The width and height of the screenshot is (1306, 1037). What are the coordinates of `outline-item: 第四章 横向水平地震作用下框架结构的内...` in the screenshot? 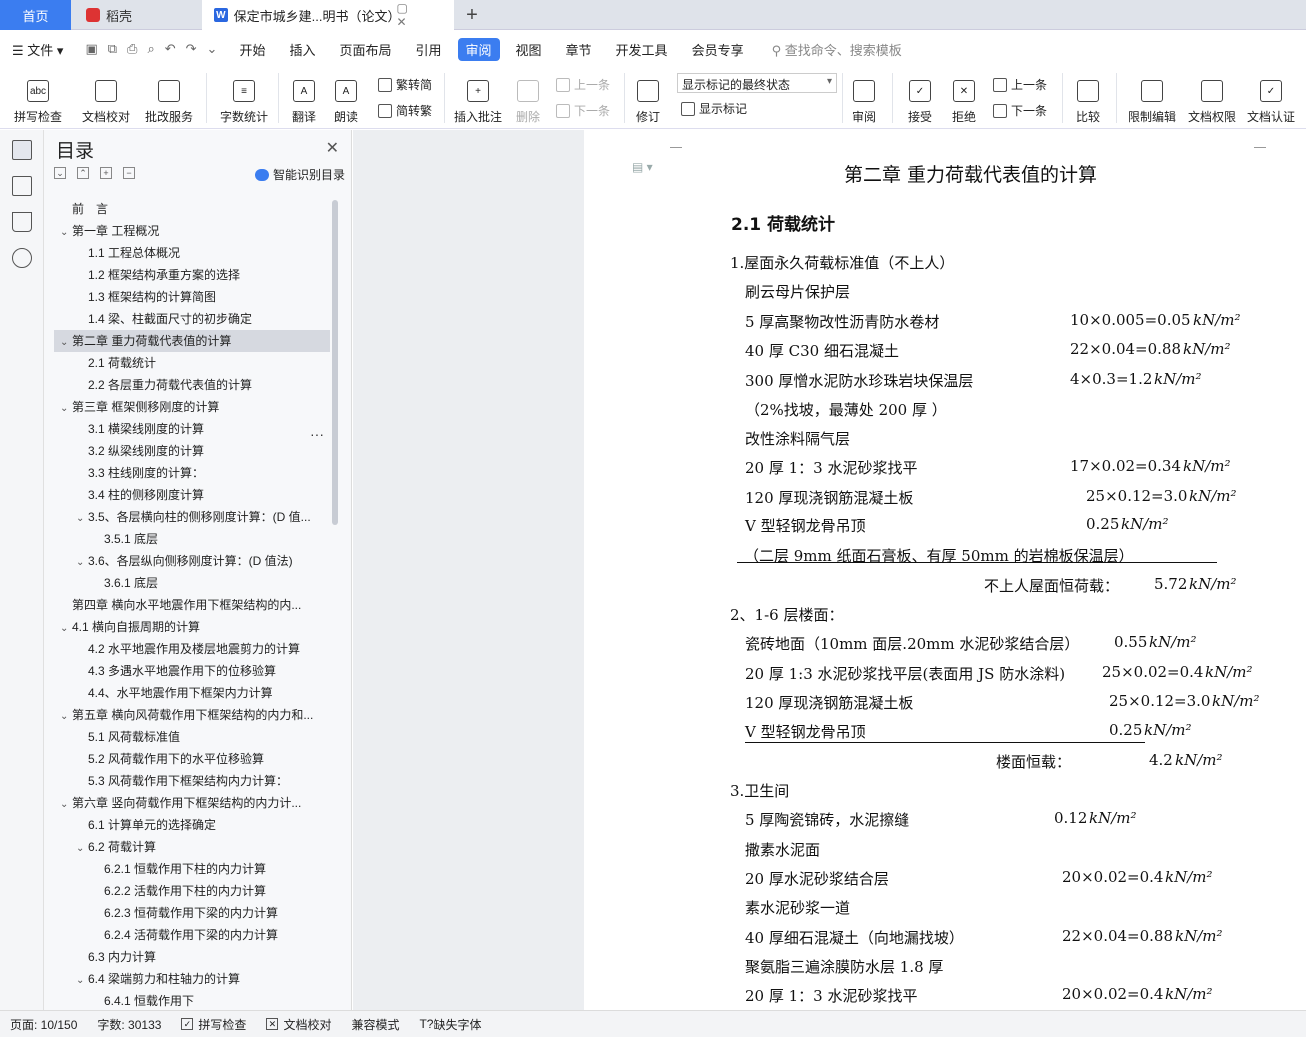 It's located at (192, 605).